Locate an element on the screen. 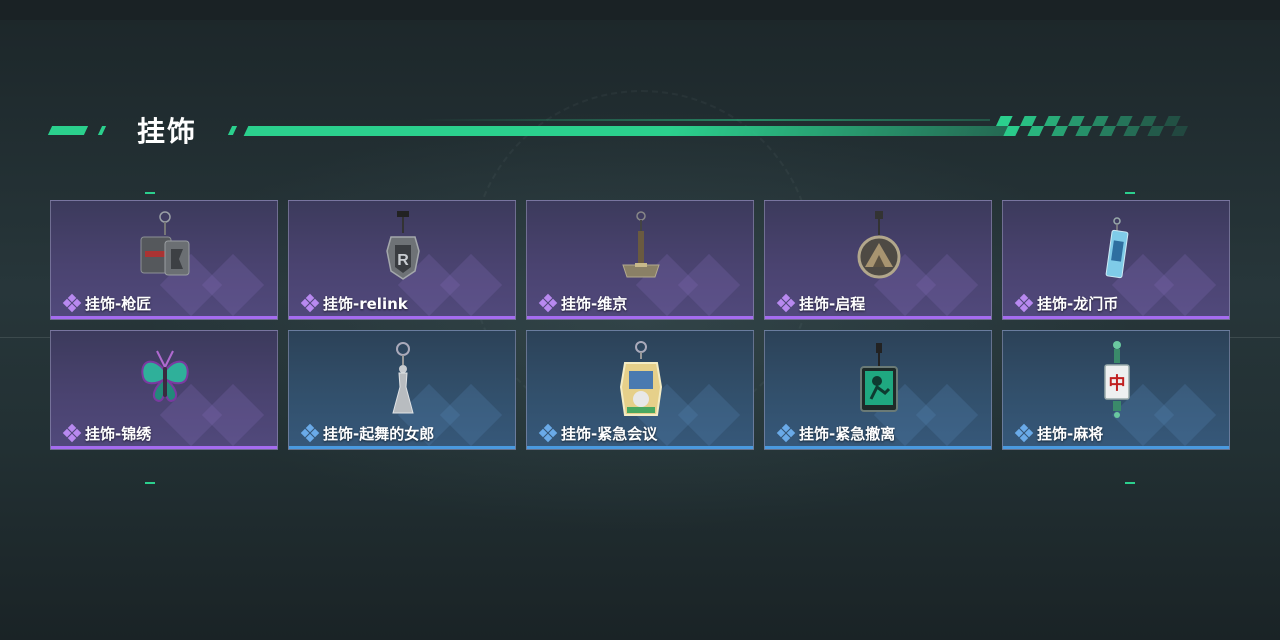 Image resolution: width=1280 pixels, height=640 pixels. viking-hammer-charm-icon is located at coordinates (641, 244).